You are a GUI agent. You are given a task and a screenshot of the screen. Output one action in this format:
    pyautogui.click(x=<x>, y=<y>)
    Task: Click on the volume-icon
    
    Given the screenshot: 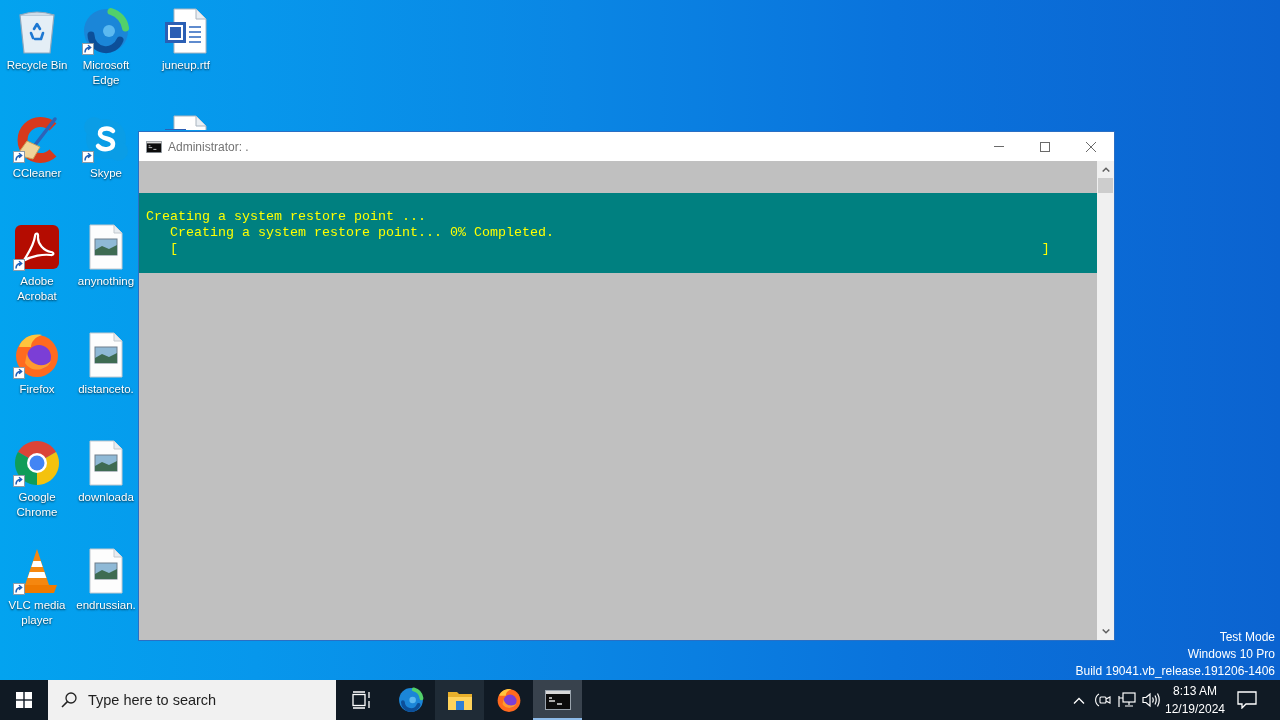 What is the action you would take?
    pyautogui.click(x=1151, y=700)
    